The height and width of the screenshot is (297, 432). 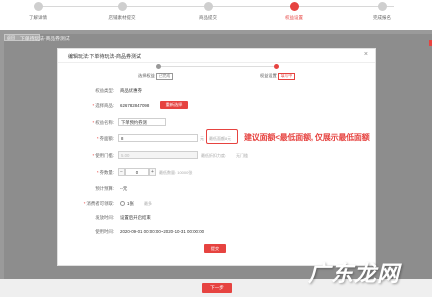 What do you see at coordinates (158, 138) in the screenshot?
I see `face-value-input: 8` at bounding box center [158, 138].